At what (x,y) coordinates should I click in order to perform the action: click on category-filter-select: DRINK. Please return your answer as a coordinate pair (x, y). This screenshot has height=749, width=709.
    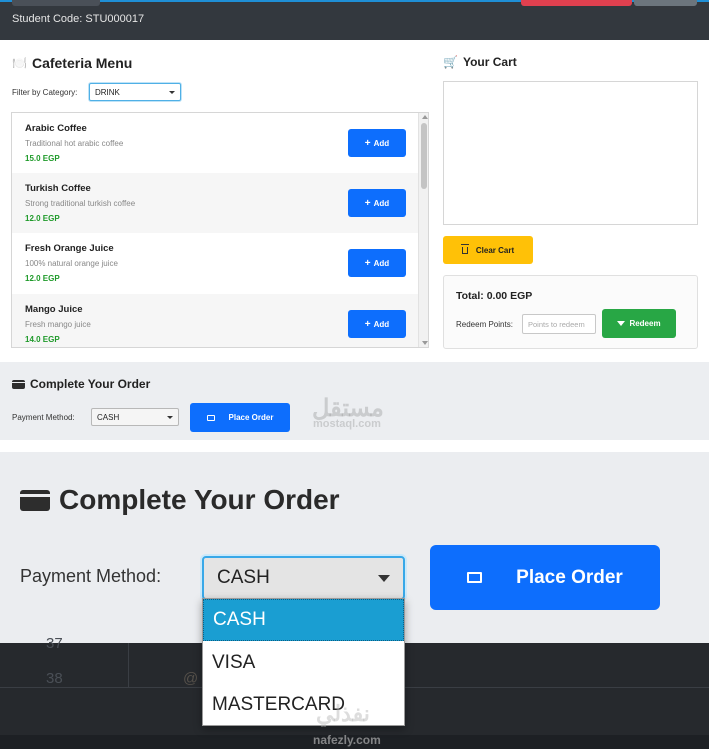
    Looking at the image, I should click on (135, 92).